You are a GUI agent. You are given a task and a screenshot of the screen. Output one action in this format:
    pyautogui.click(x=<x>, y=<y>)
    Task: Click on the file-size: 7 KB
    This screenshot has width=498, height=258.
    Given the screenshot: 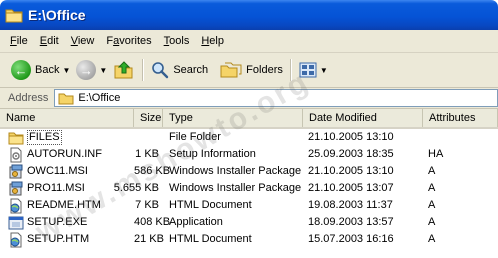 What is the action you would take?
    pyautogui.click(x=147, y=205)
    